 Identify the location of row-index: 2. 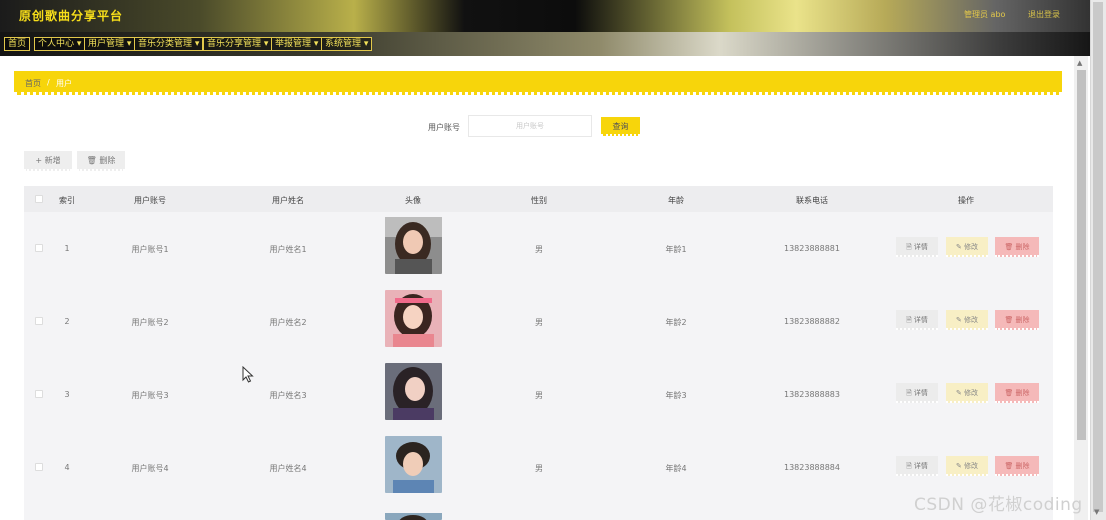
(67, 321).